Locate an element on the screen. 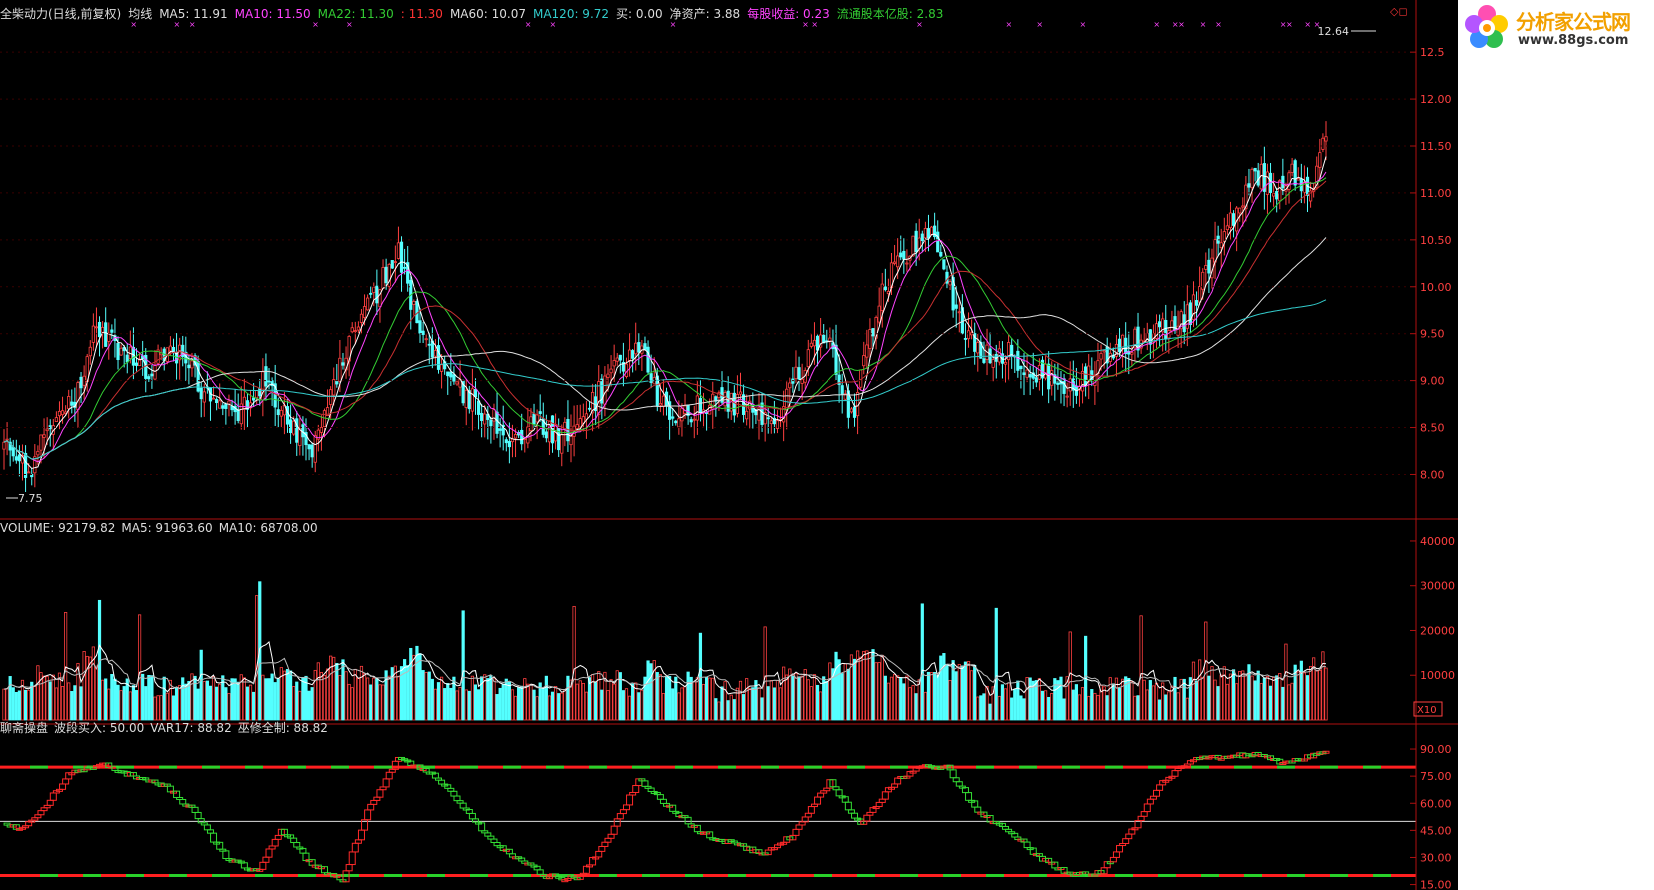  price-tick-label: 10.00 is located at coordinates (1436, 287).